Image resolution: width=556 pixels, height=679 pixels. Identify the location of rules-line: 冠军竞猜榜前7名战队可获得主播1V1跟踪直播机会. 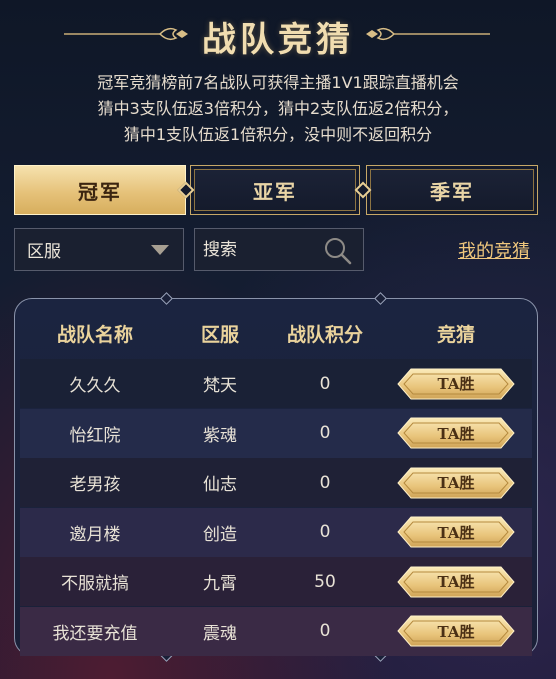
(278, 82).